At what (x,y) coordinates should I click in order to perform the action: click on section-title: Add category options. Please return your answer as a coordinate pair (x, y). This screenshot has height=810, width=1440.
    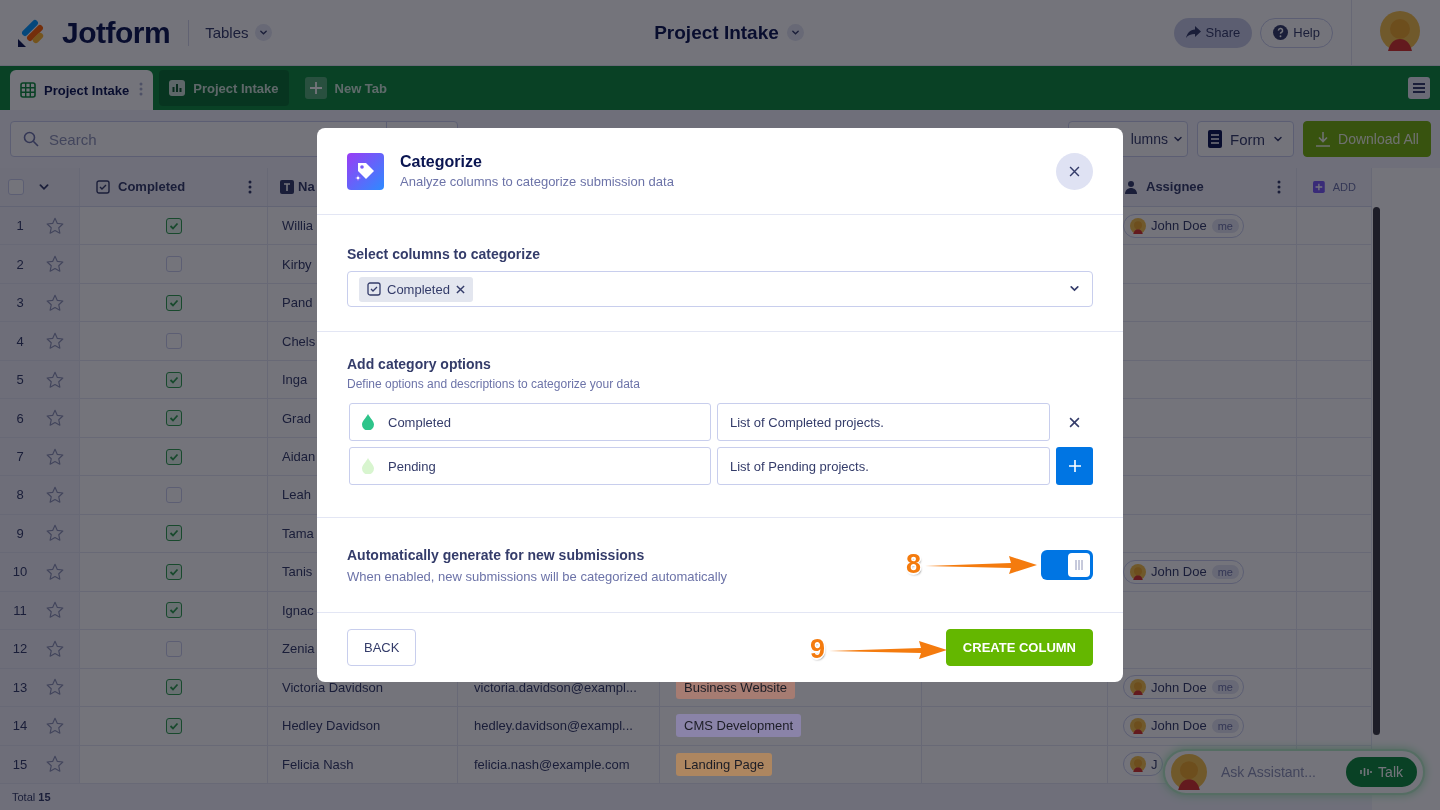
    Looking at the image, I should click on (419, 364).